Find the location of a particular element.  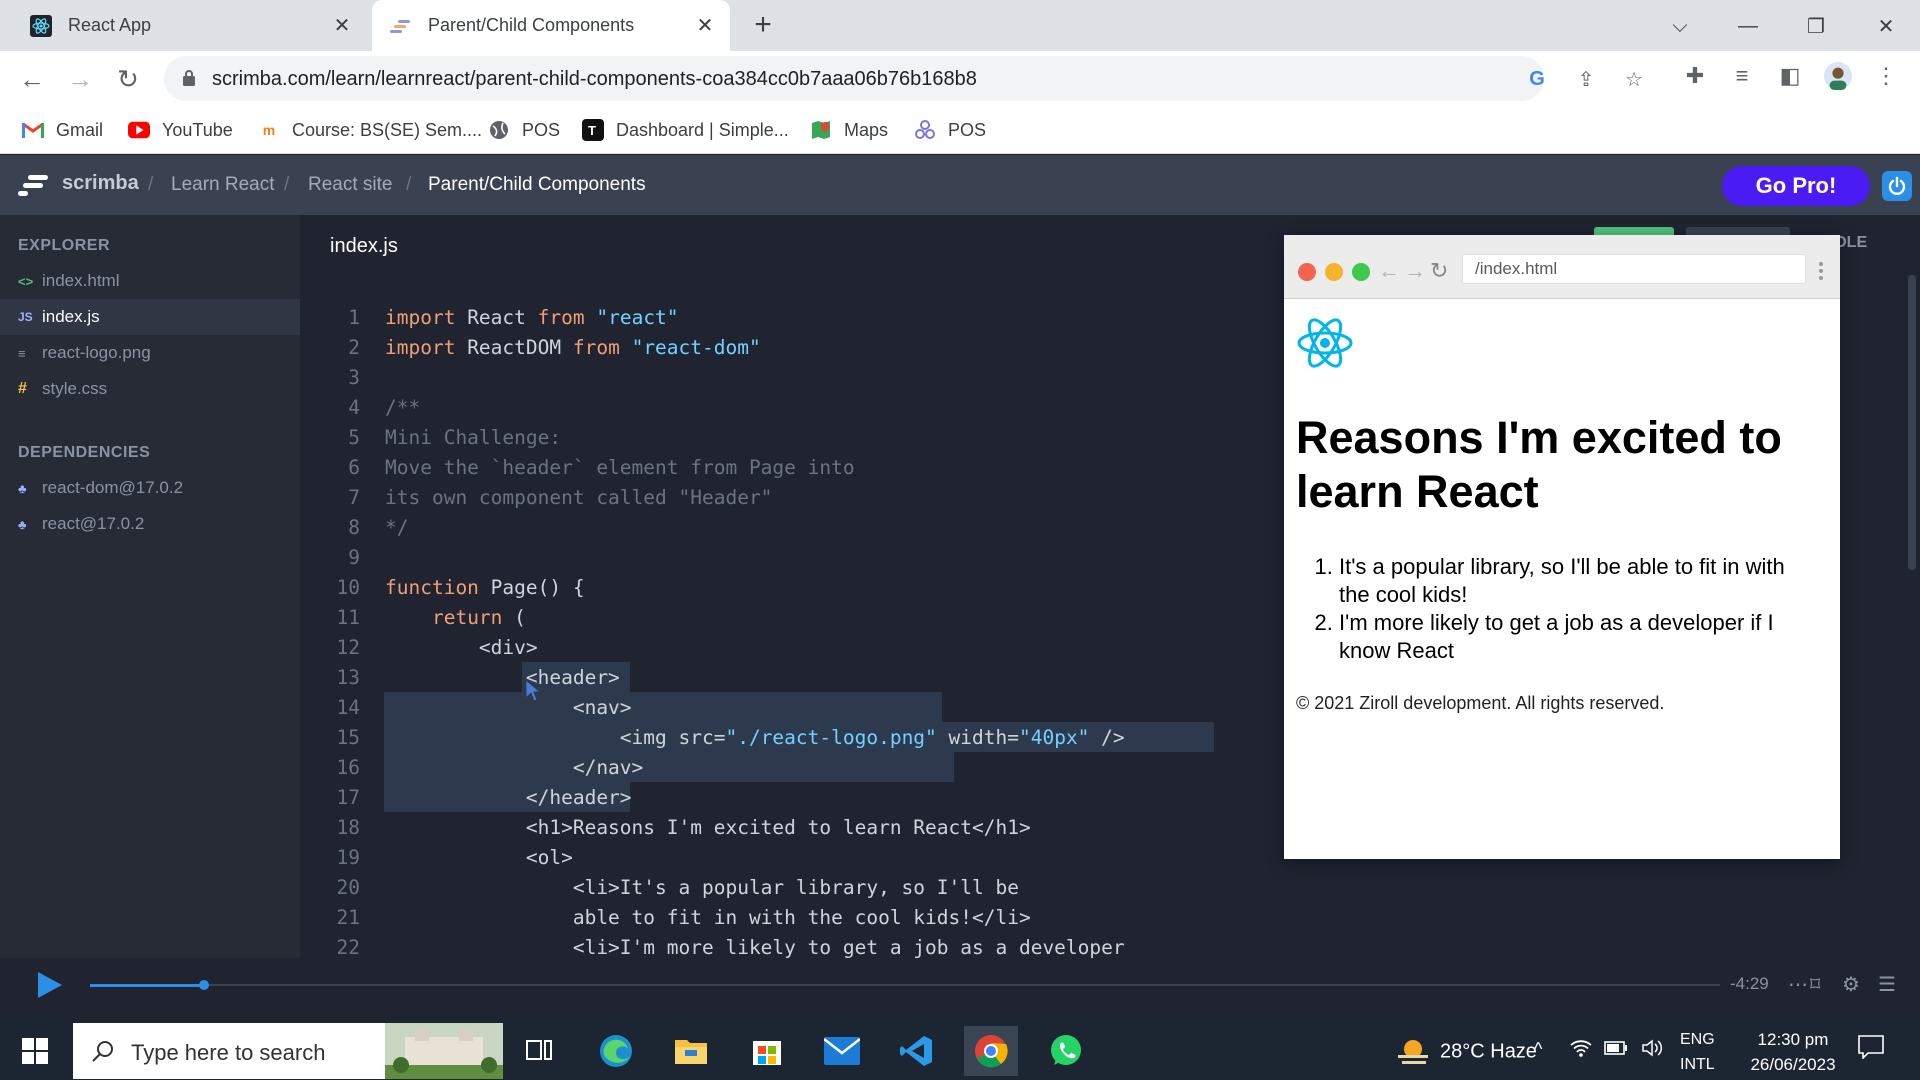

file-explorer-icon is located at coordinates (691, 1051).